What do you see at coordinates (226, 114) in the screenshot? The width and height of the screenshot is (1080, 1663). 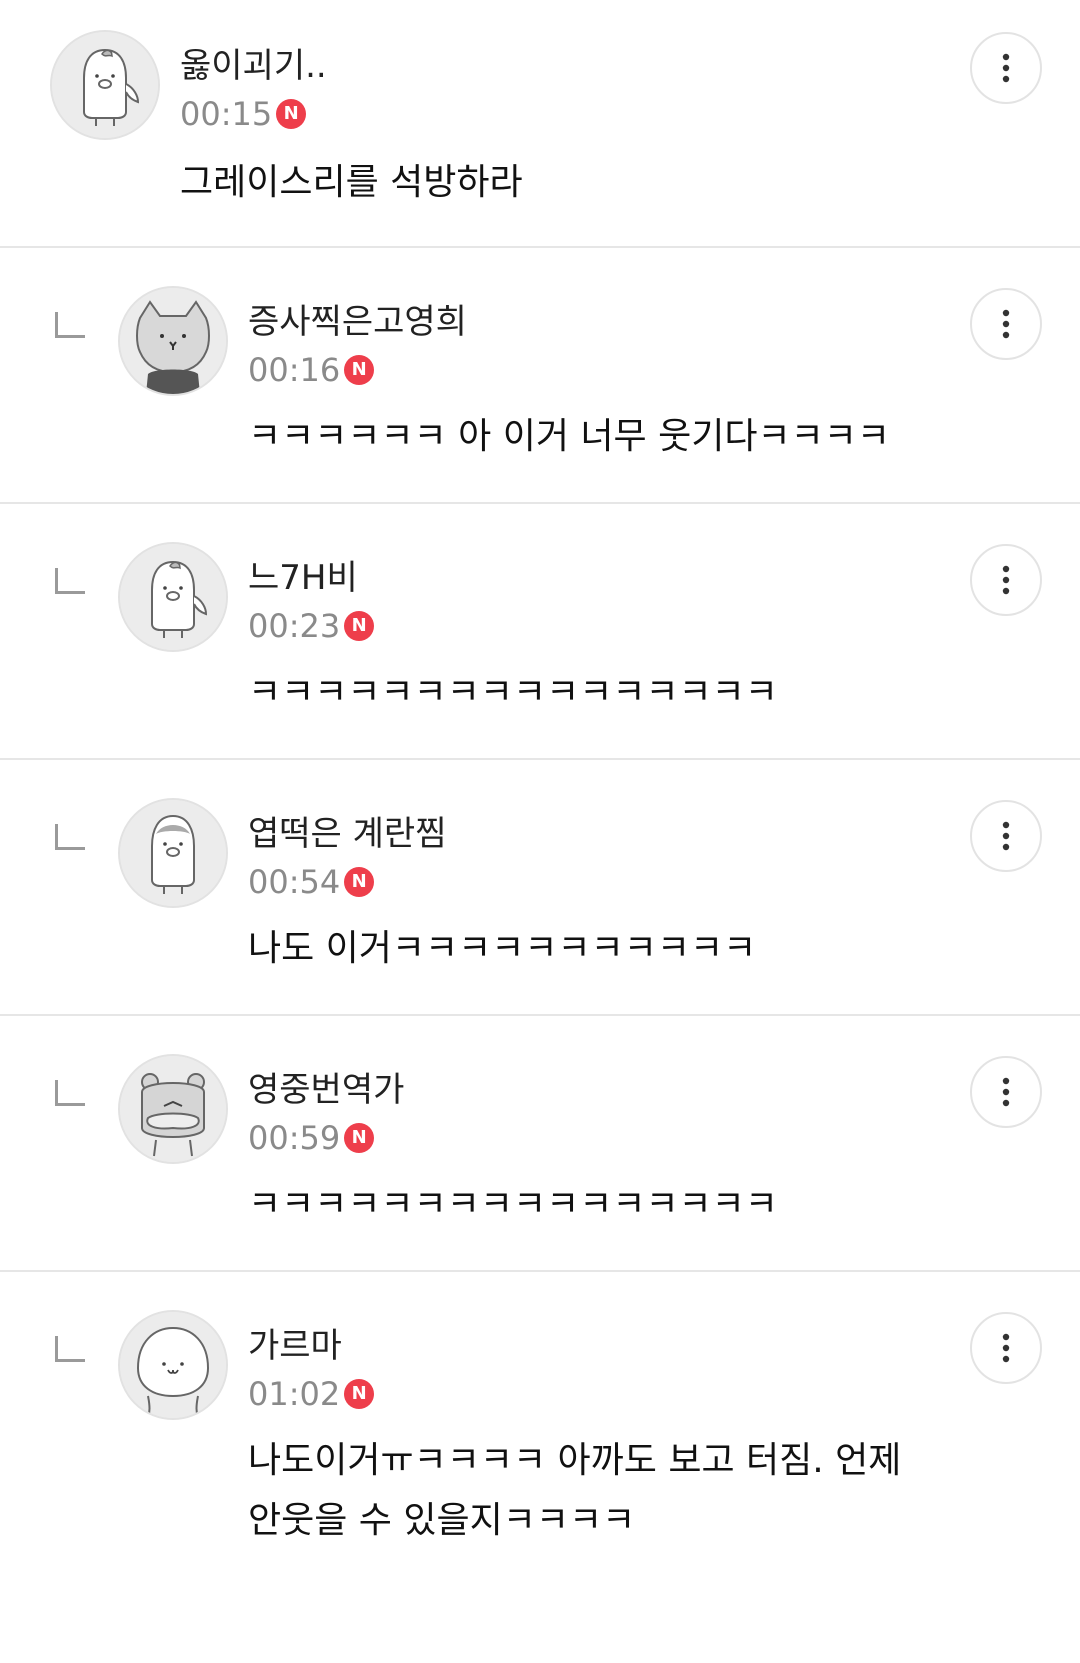 I see `timestamp: 00:15` at bounding box center [226, 114].